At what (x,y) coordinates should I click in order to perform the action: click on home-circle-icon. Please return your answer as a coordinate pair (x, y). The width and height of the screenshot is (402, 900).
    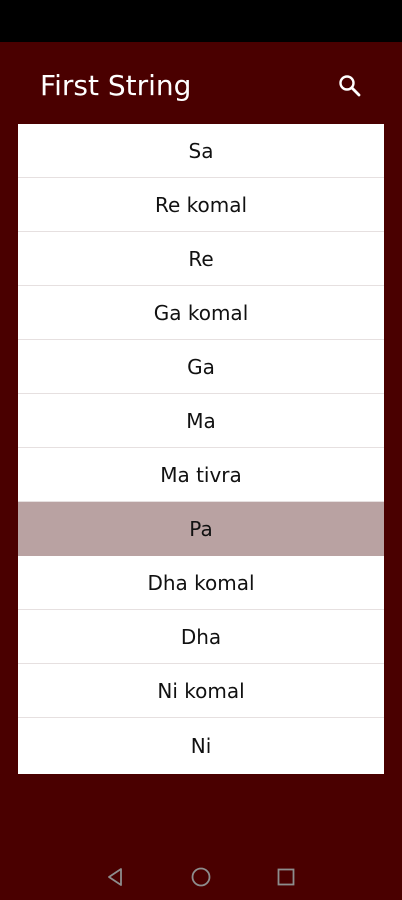
    Looking at the image, I should click on (201, 877).